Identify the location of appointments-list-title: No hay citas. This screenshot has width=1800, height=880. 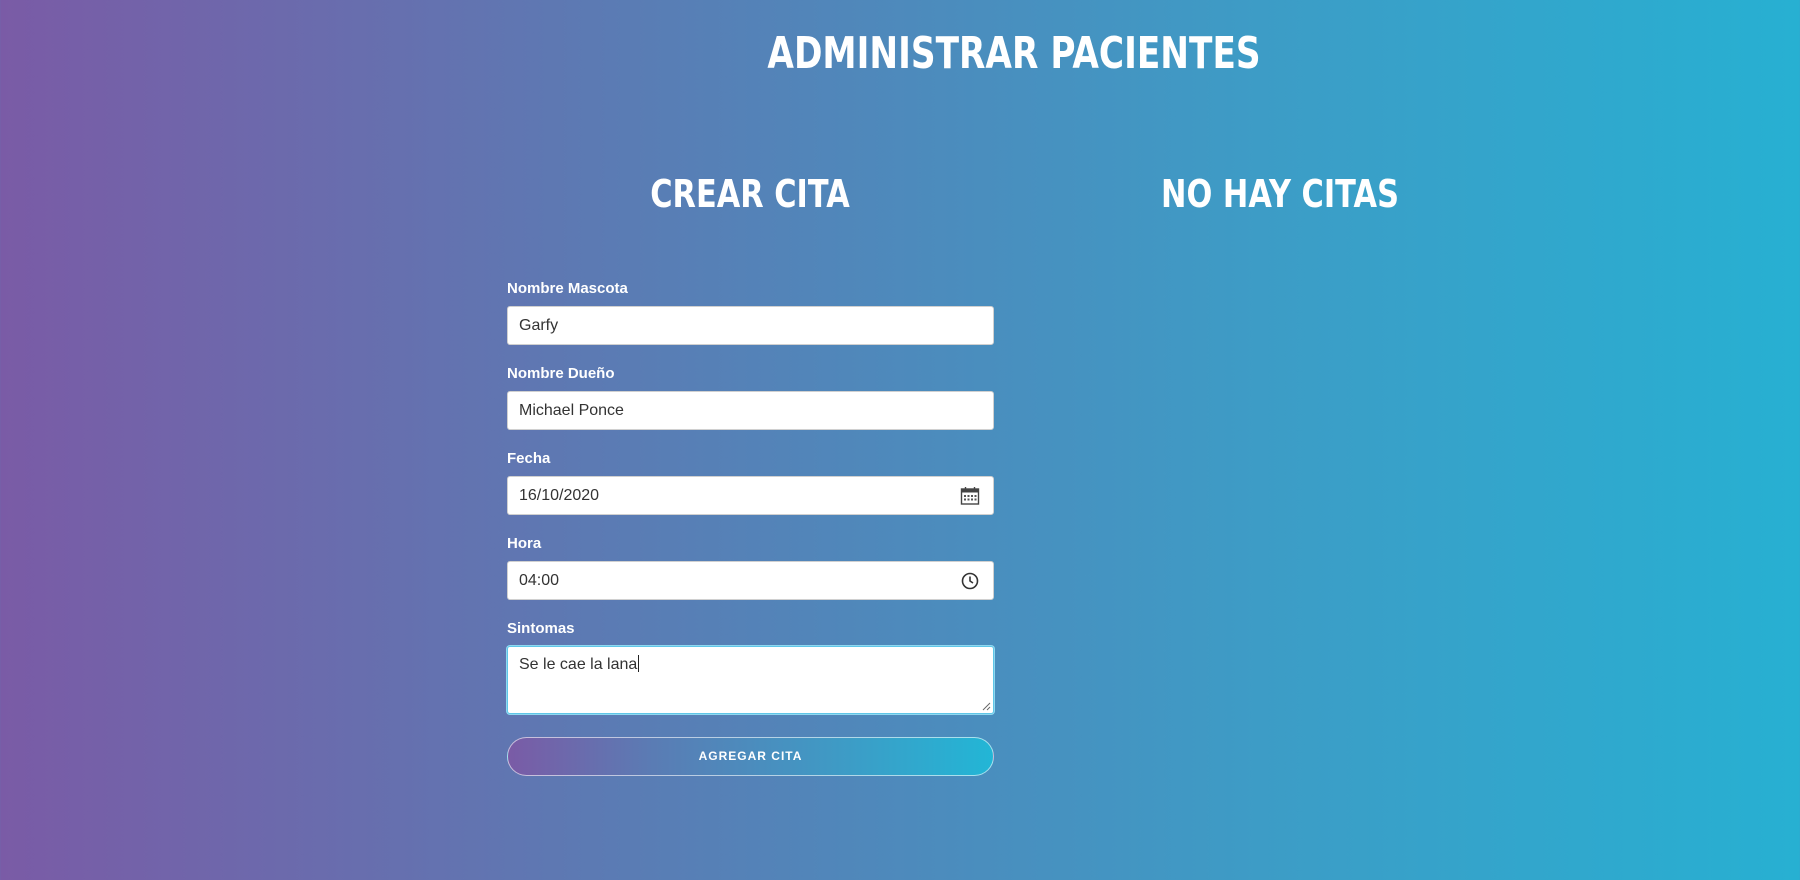
(1280, 194).